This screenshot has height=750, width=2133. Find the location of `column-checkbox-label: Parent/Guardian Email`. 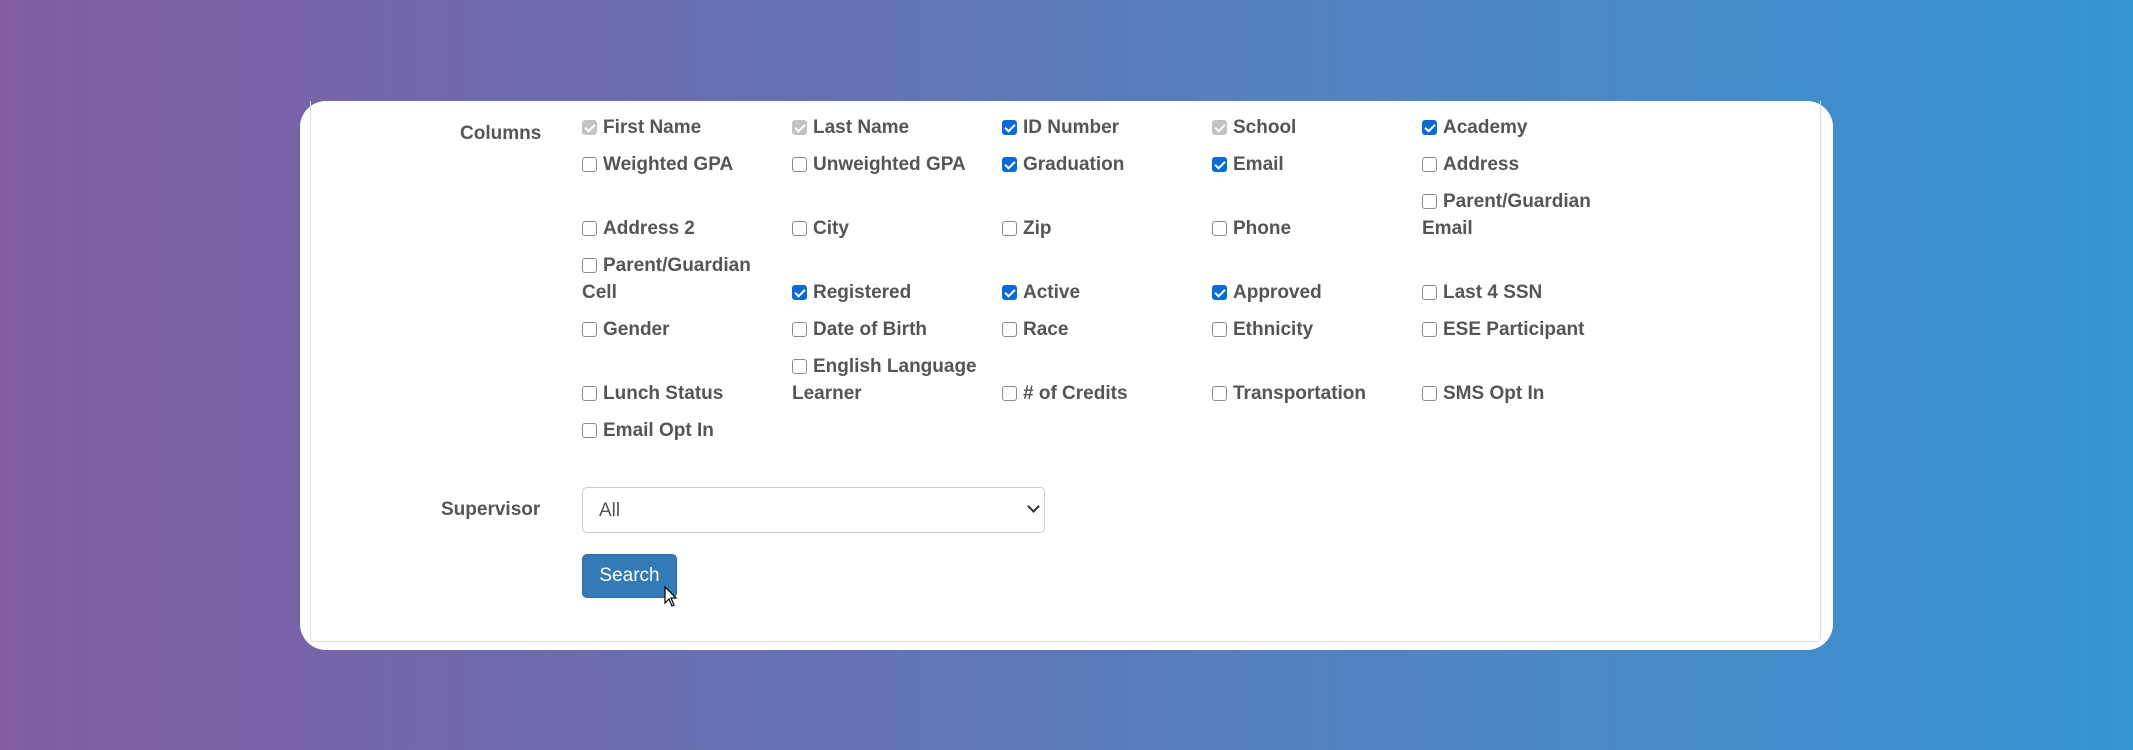

column-checkbox-label: Parent/Guardian Email is located at coordinates (1506, 215).